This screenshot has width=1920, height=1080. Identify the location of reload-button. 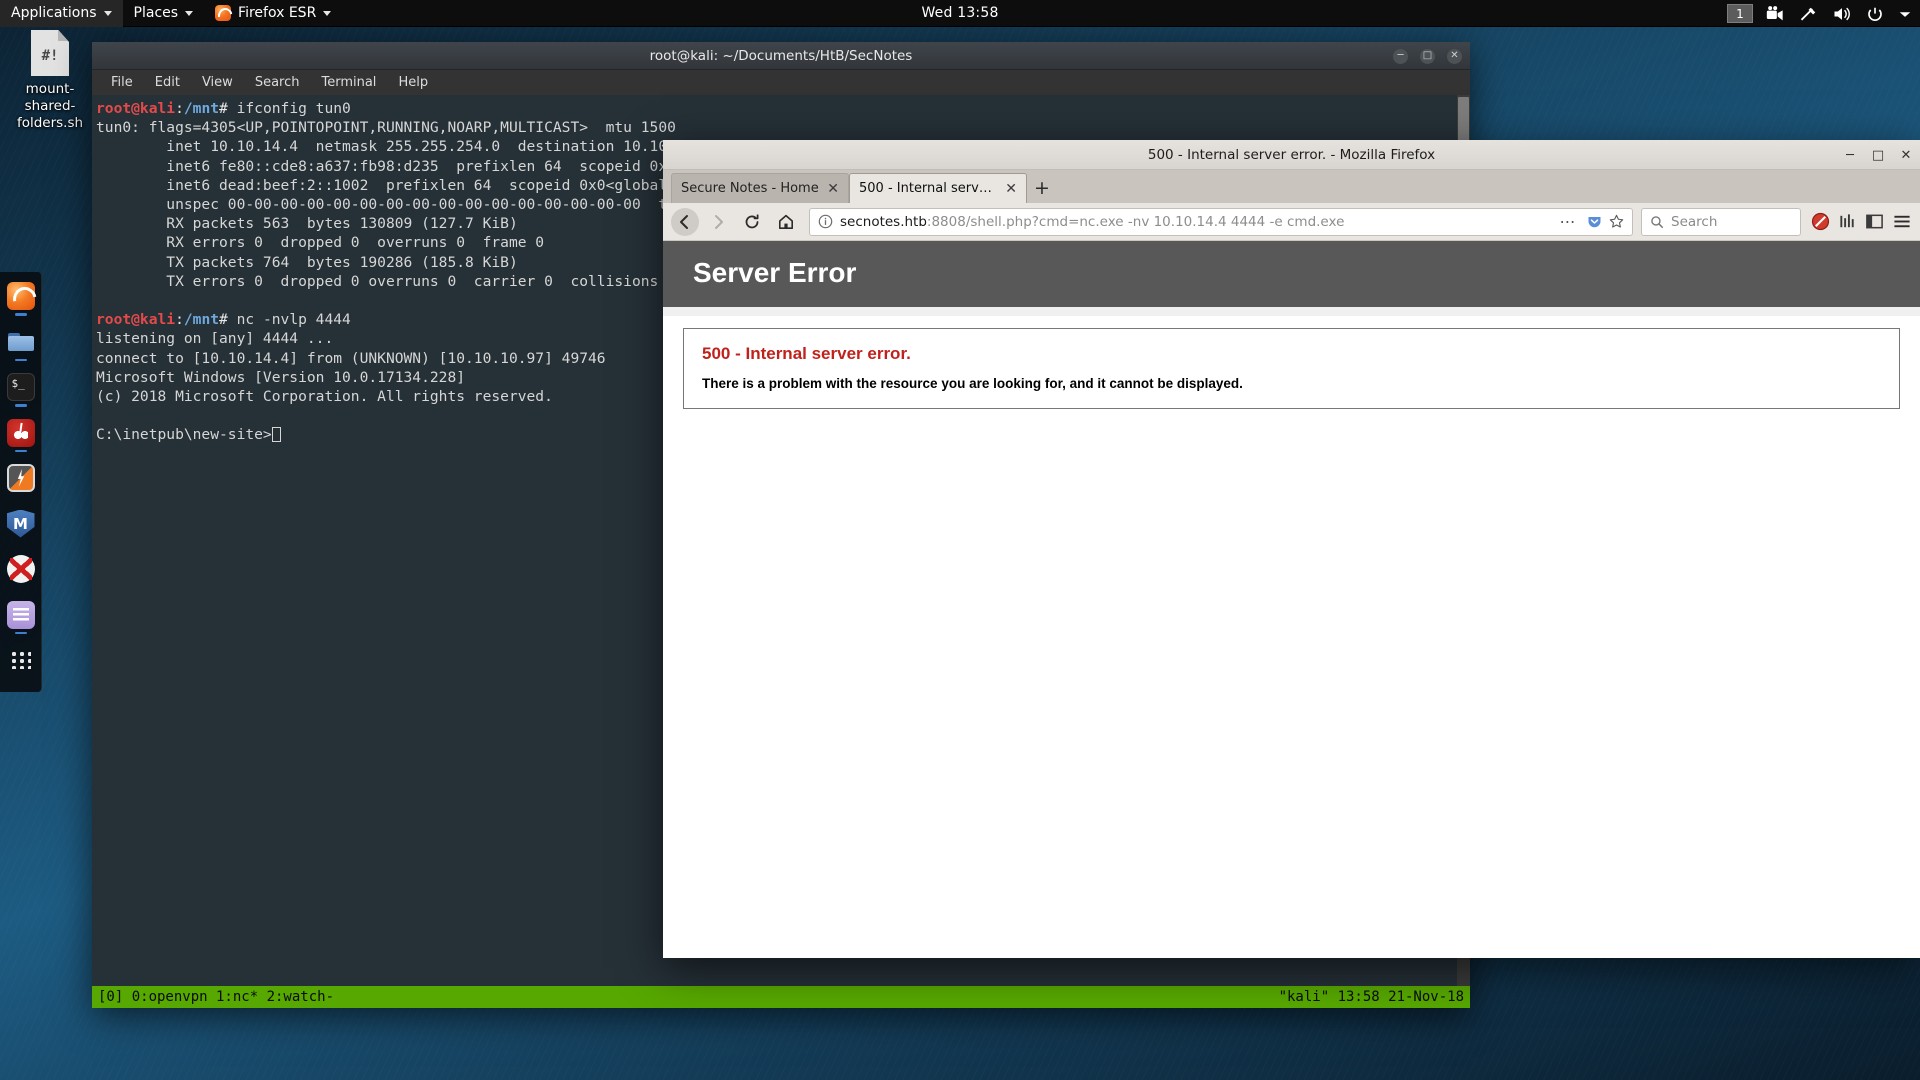
(752, 222).